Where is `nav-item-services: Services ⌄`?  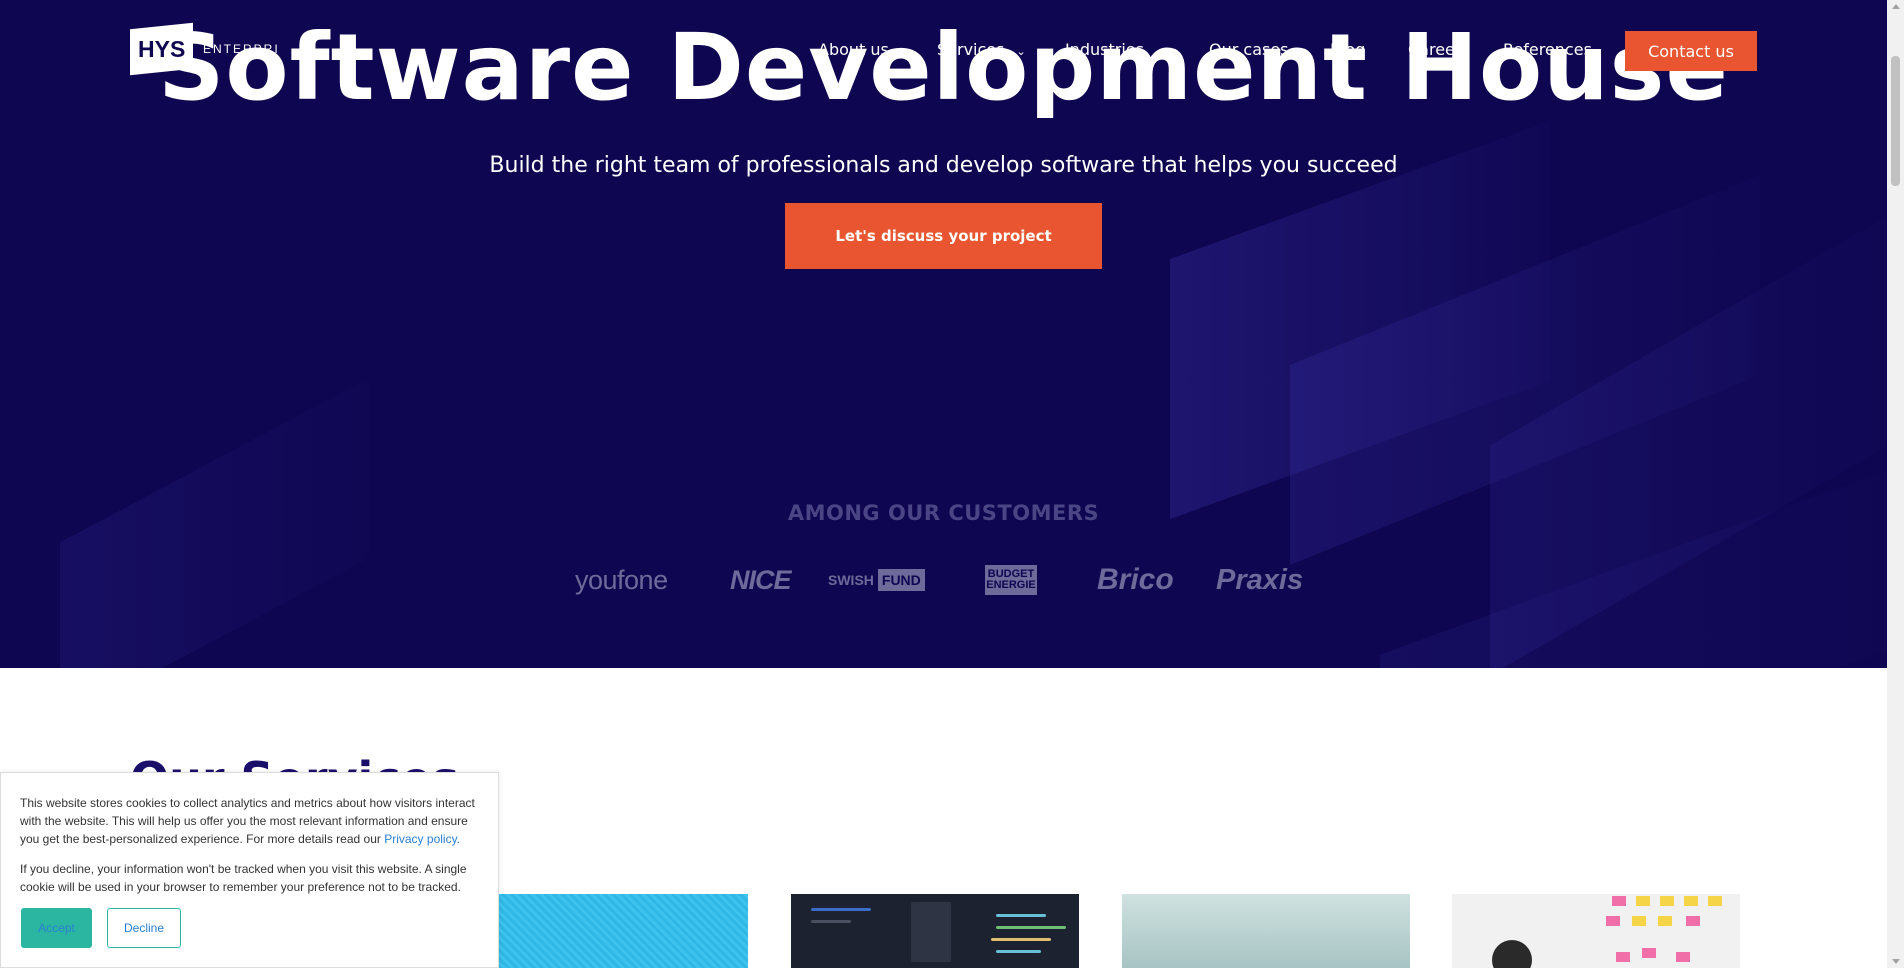 nav-item-services: Services ⌄ is located at coordinates (981, 49).